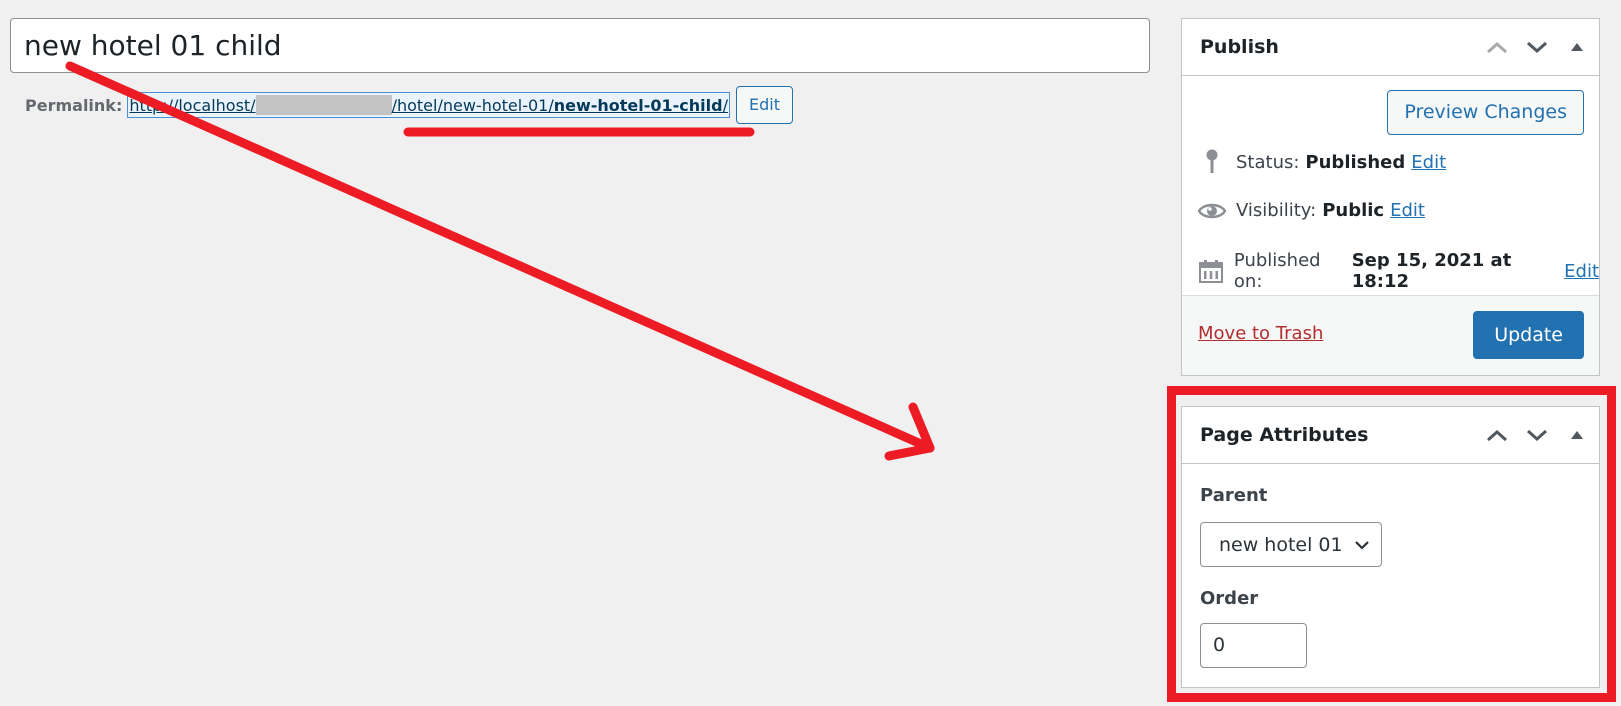  I want to click on published-on-row: Published on: Sep 15, 2021 at 18:12 Edit, so click(1398, 271).